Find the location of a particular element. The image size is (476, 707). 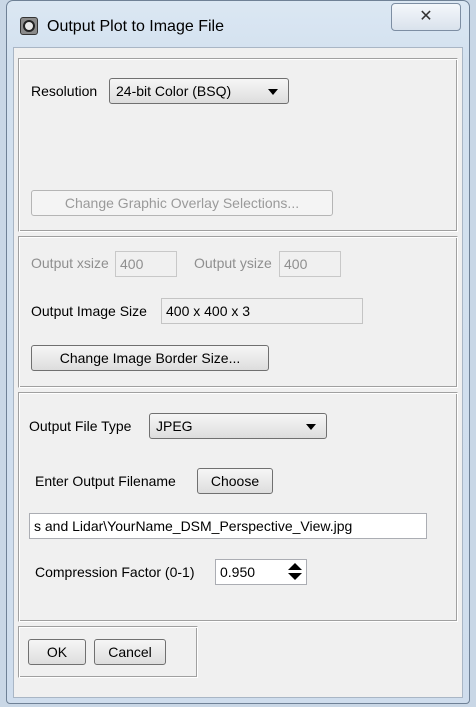

filename-label: Enter Output Filename is located at coordinates (105, 481).